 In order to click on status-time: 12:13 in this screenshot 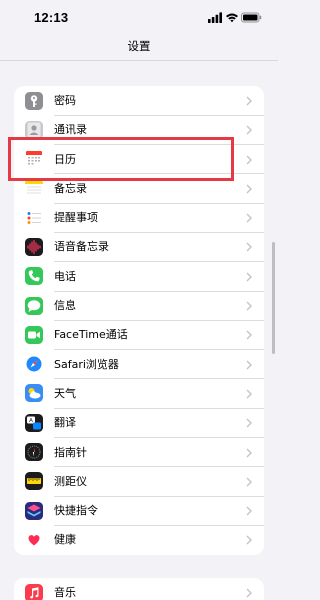, I will do `click(51, 17)`.